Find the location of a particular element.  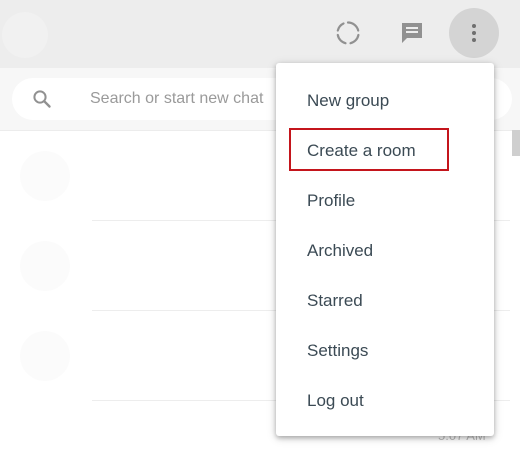

status-button is located at coordinates (348, 33).